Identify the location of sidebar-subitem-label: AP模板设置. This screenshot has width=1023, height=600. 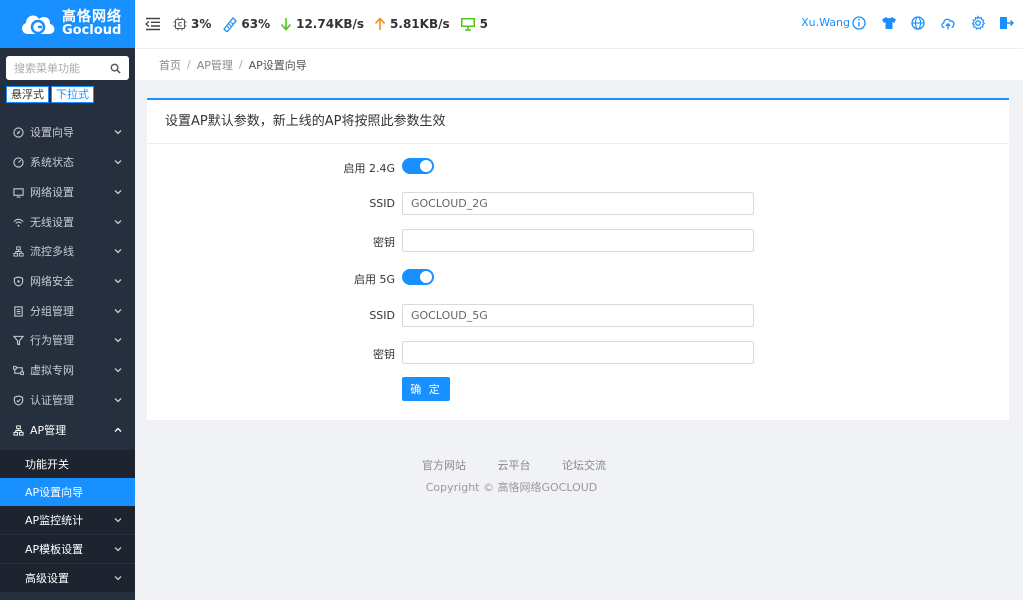
(54, 549).